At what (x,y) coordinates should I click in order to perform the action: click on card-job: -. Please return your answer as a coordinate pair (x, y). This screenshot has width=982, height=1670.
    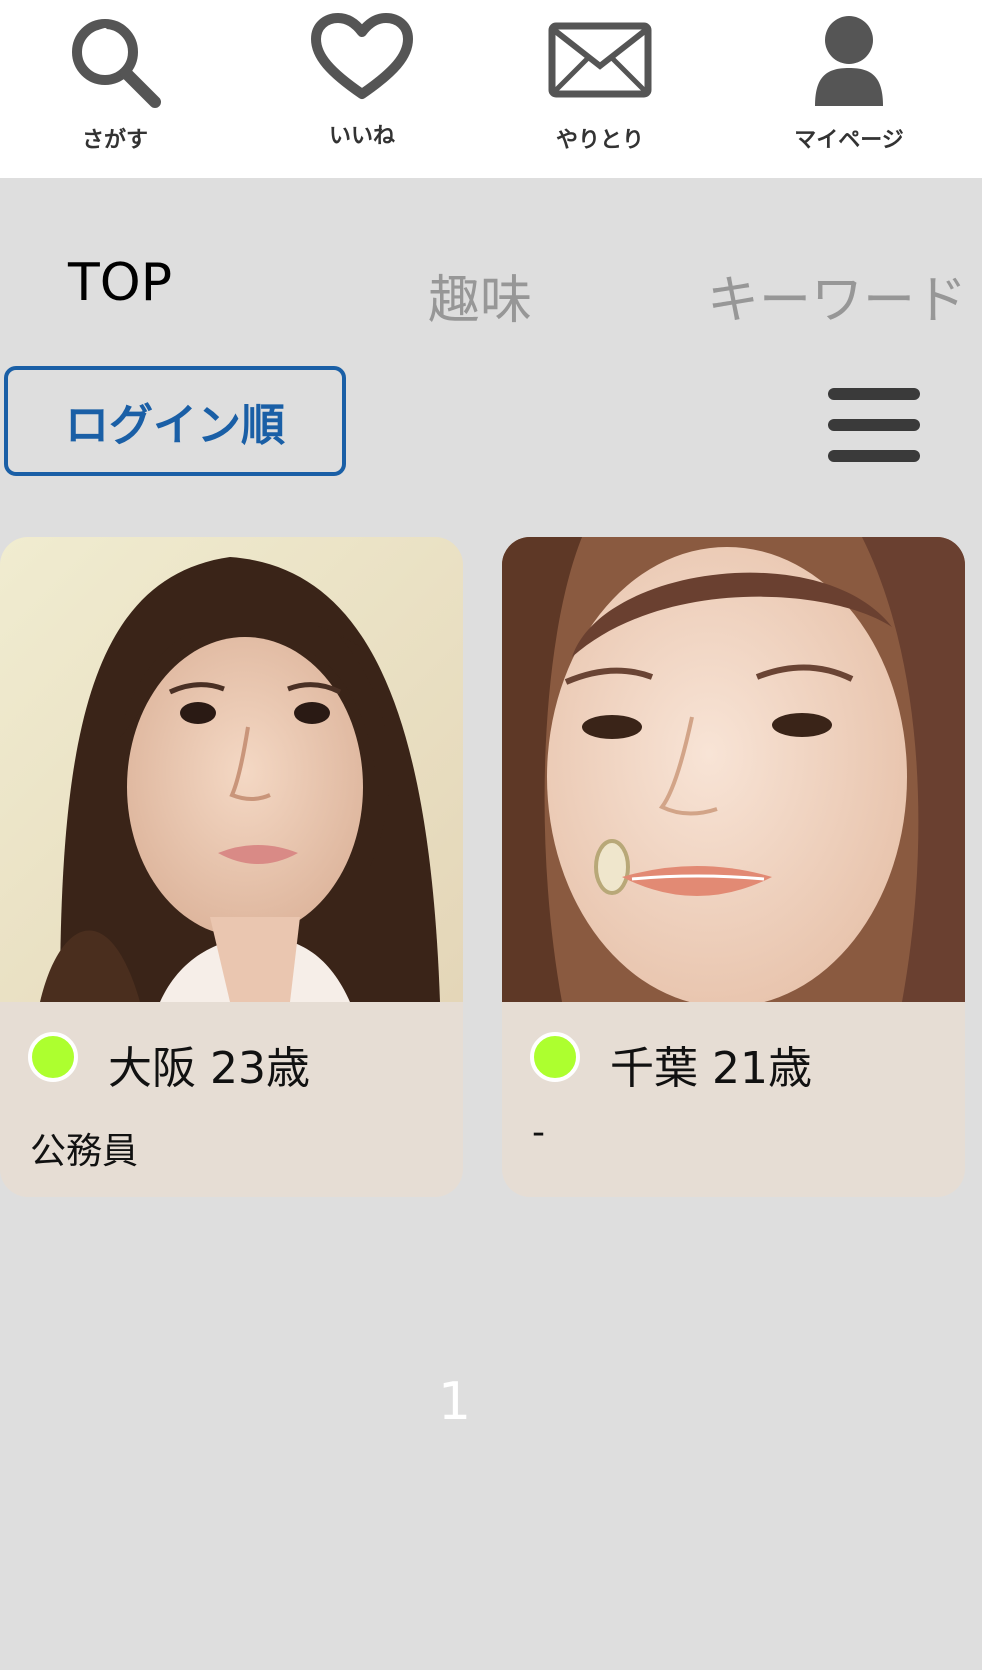
    Looking at the image, I should click on (538, 1132).